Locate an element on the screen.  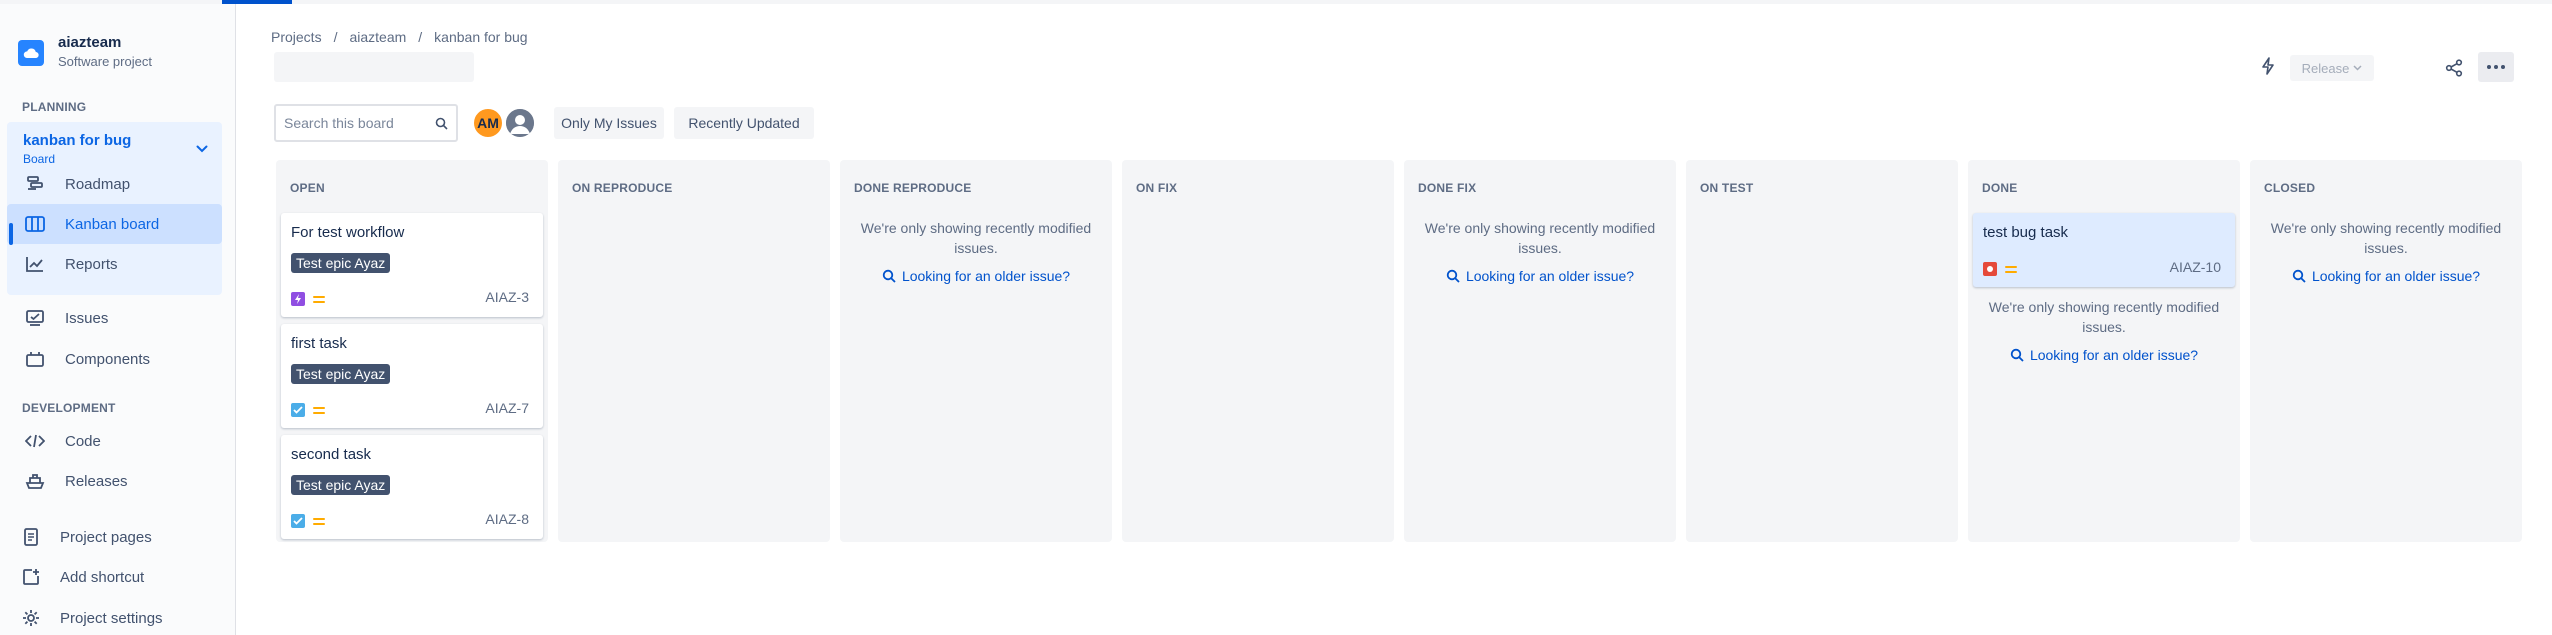
project-header: aiazteam Software project is located at coordinates (85, 51).